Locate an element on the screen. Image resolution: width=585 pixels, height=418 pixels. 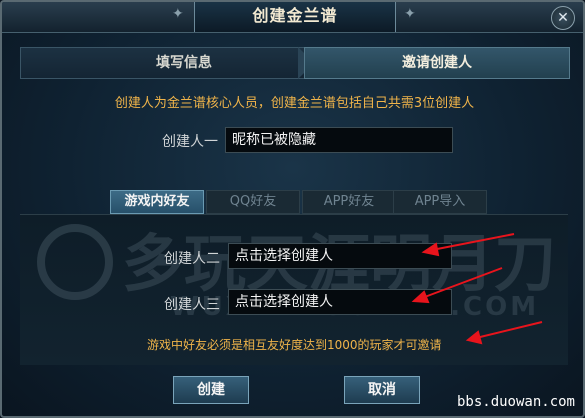
annotation-arrows is located at coordinates (477, 289).